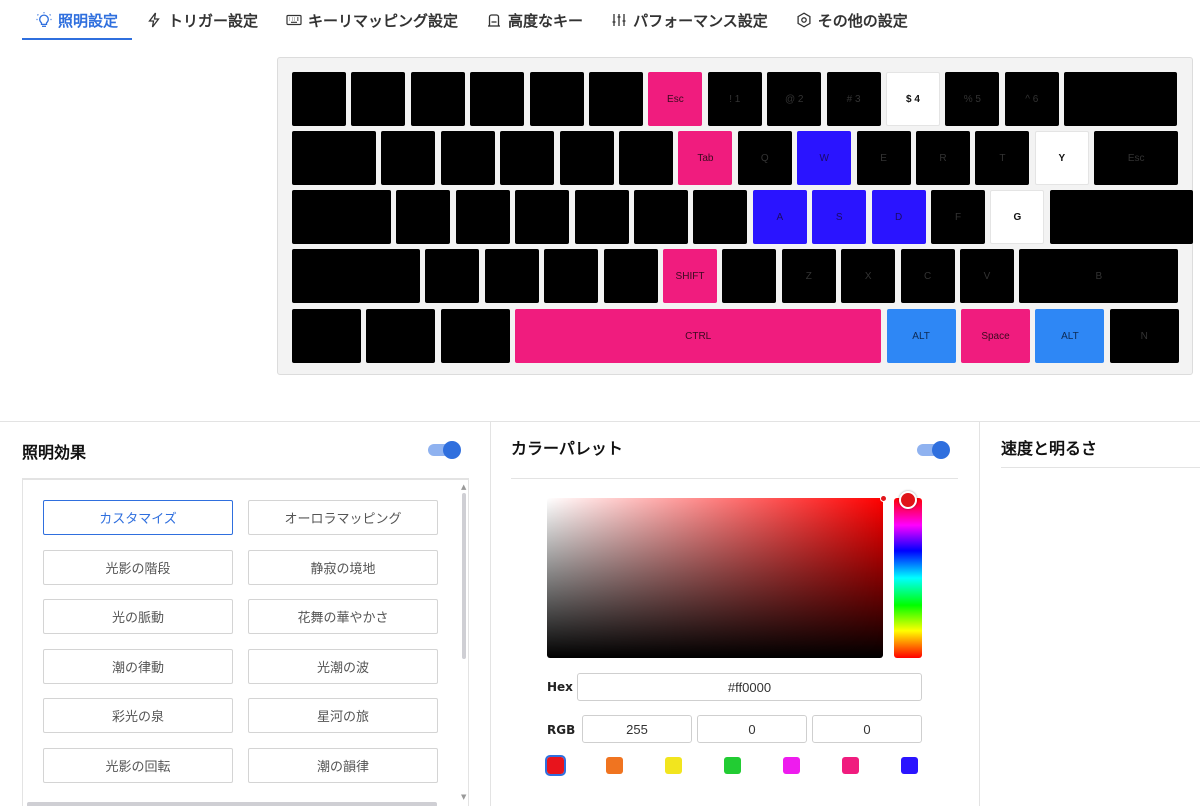  I want to click on key: Tab, so click(705, 158).